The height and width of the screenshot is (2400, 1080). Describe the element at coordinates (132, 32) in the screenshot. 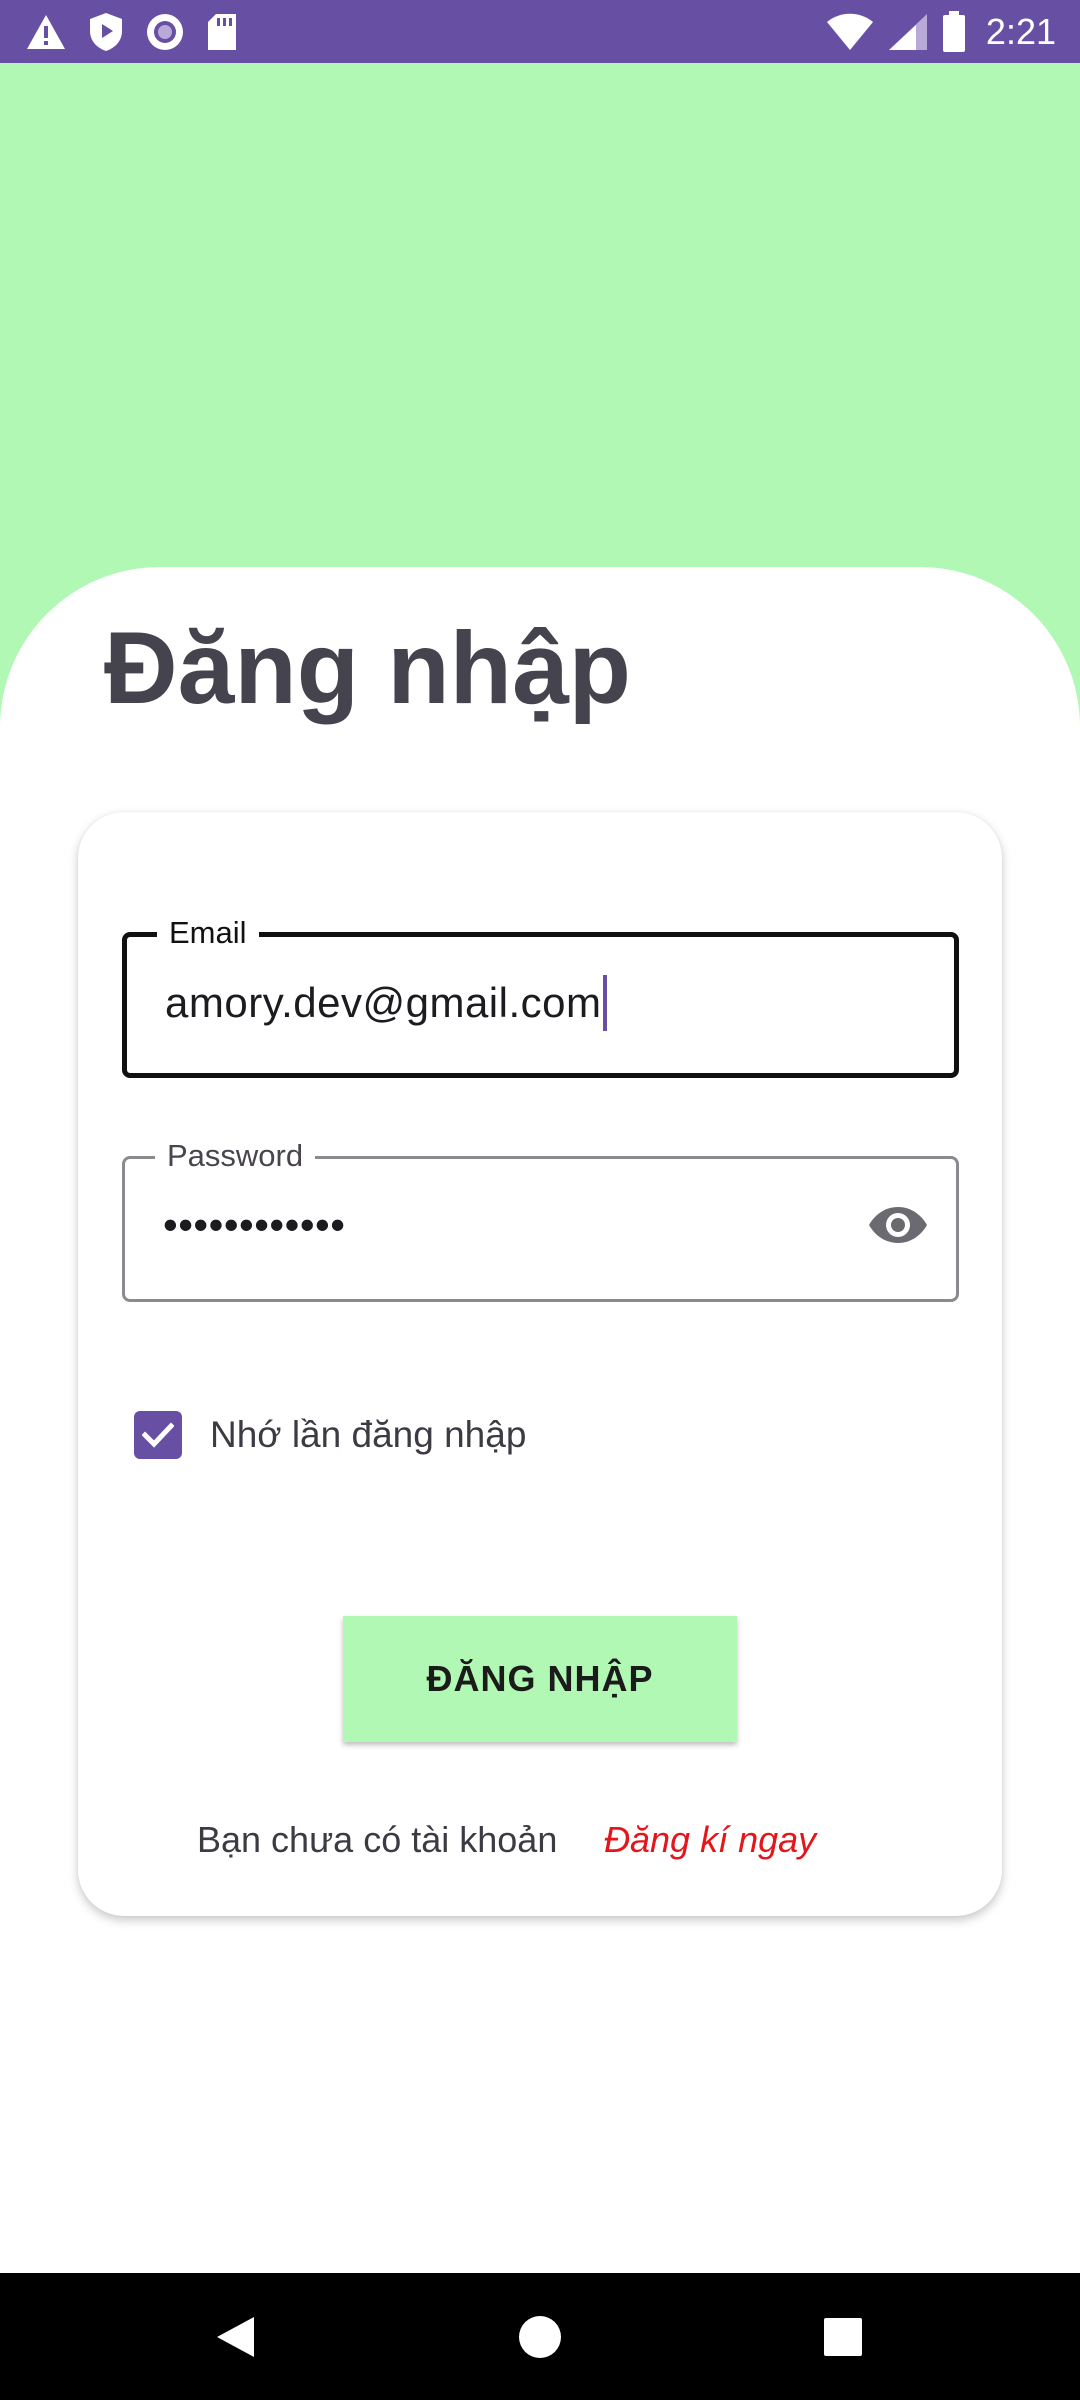

I see `status-notification-icons` at that location.